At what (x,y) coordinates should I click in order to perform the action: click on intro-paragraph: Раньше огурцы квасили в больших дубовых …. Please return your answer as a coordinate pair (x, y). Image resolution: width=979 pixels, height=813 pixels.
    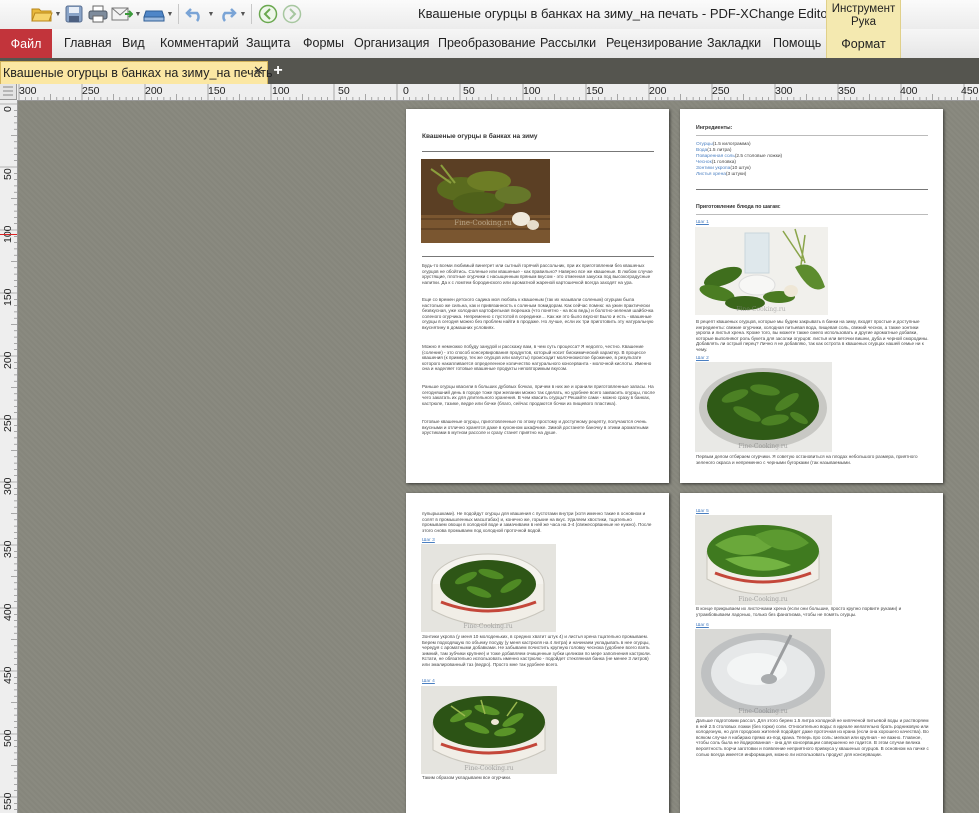
    Looking at the image, I should click on (538, 395).